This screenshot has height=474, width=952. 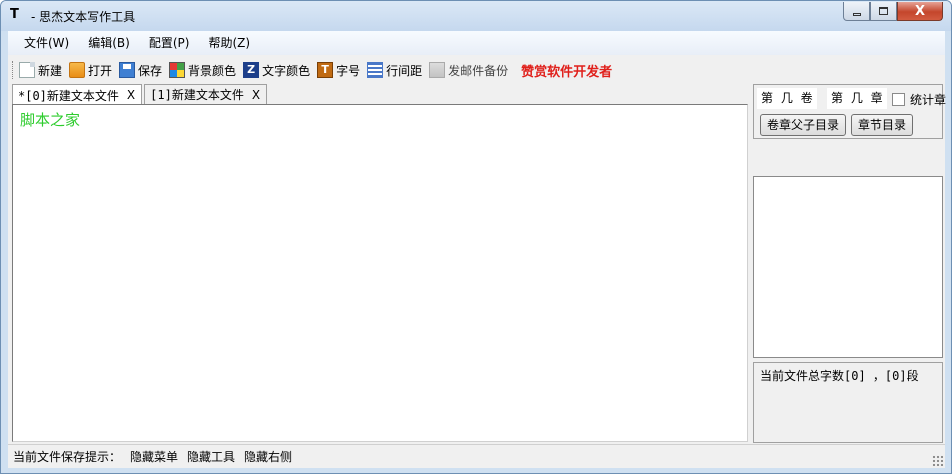 I want to click on tab-strip: *[0]新建文本文件 X [1]新建文本文件 X, so click(x=140, y=94).